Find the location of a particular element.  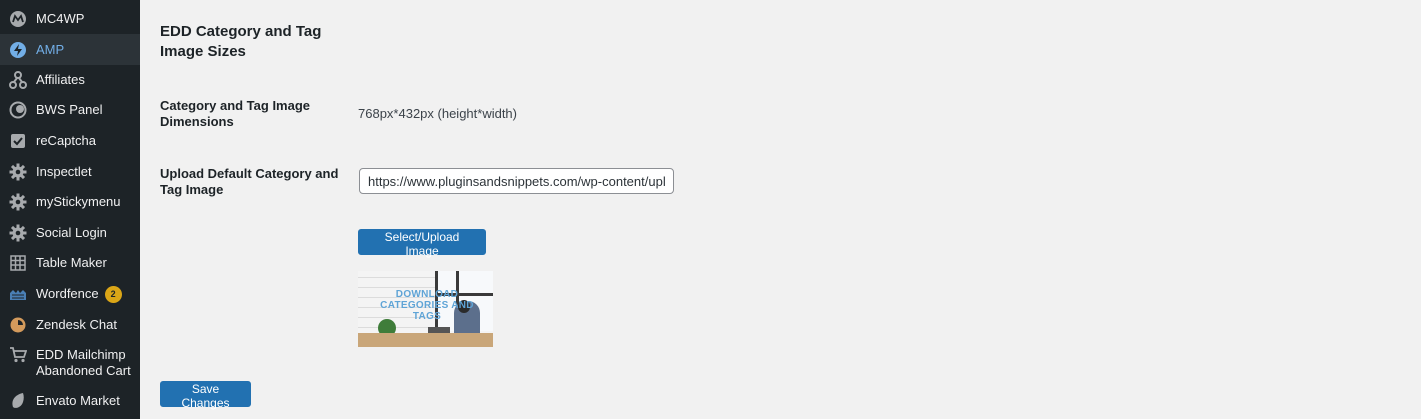

sidebar-item-label: EDD Mailchimp Abandoned Cart is located at coordinates (83, 362).